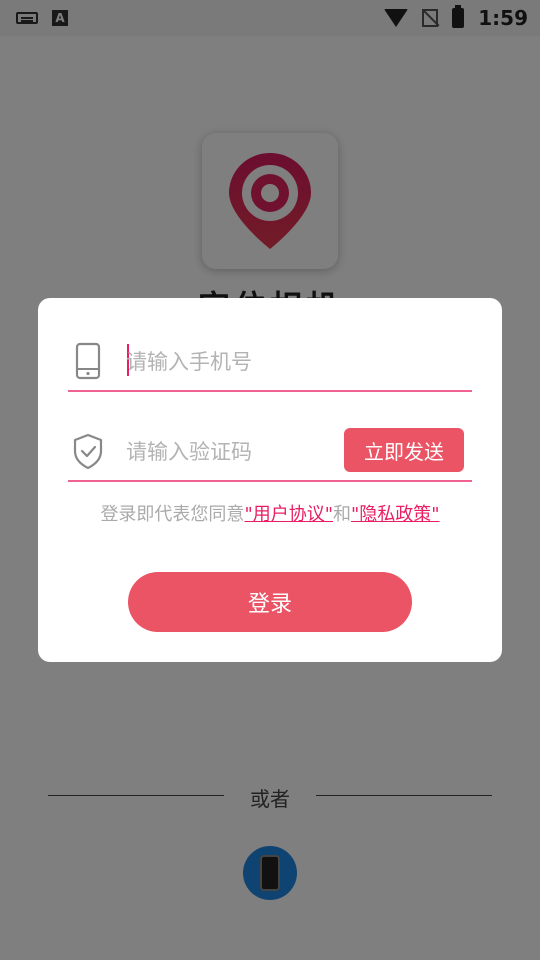 Image resolution: width=540 pixels, height=960 pixels. What do you see at coordinates (270, 602) in the screenshot?
I see `login-button: 登录` at bounding box center [270, 602].